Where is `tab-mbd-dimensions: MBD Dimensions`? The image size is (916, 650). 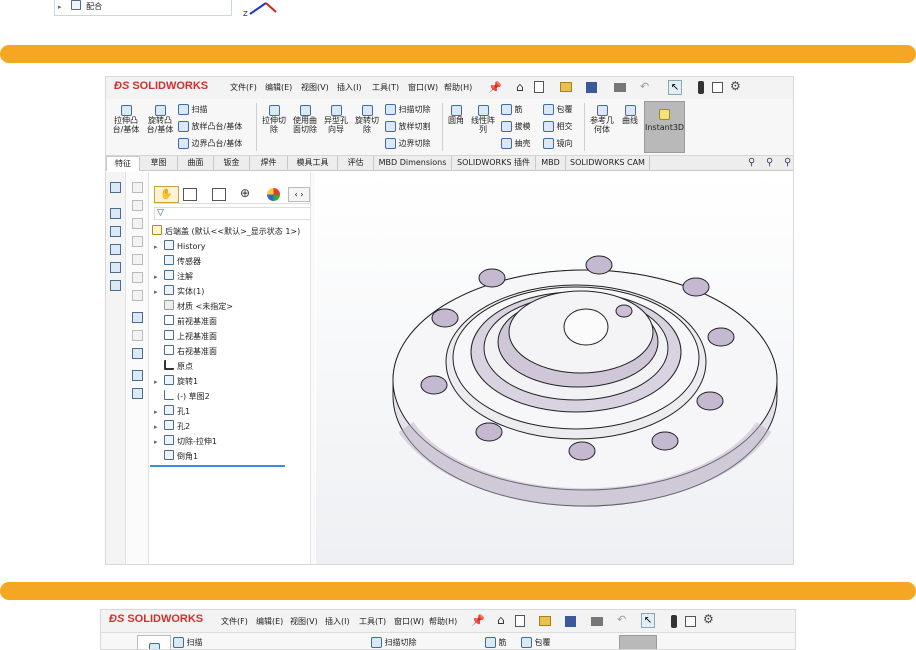 tab-mbd-dimensions: MBD Dimensions is located at coordinates (413, 163).